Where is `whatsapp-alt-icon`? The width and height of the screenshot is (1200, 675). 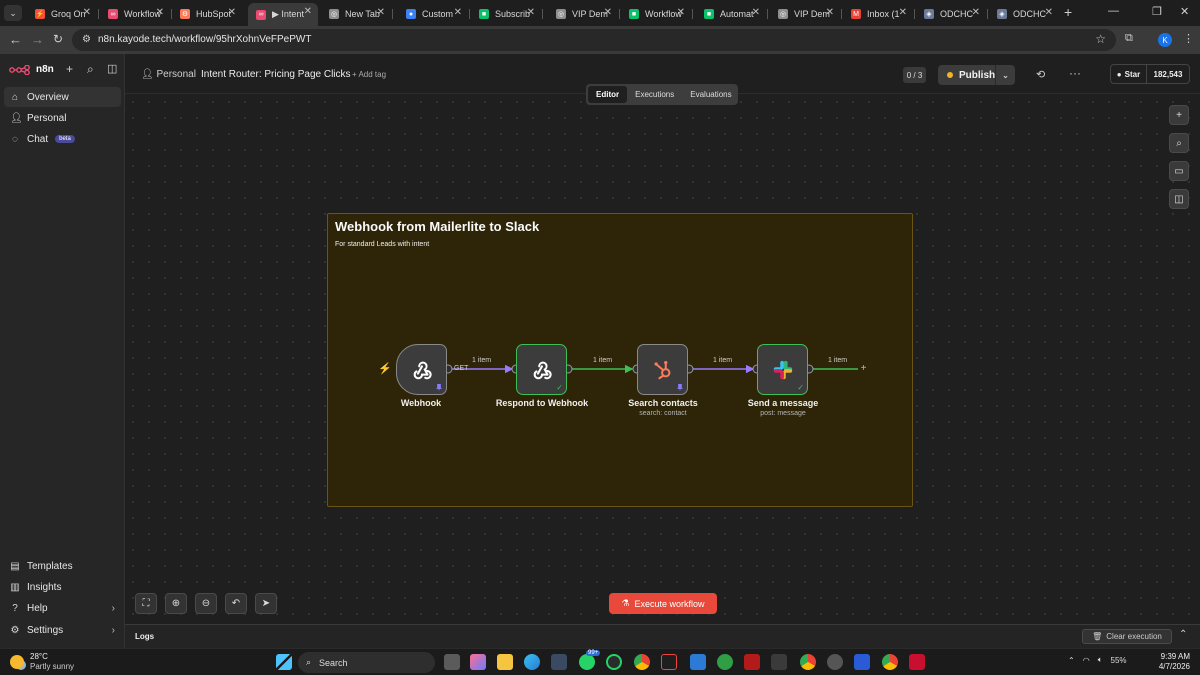 whatsapp-alt-icon is located at coordinates (614, 662).